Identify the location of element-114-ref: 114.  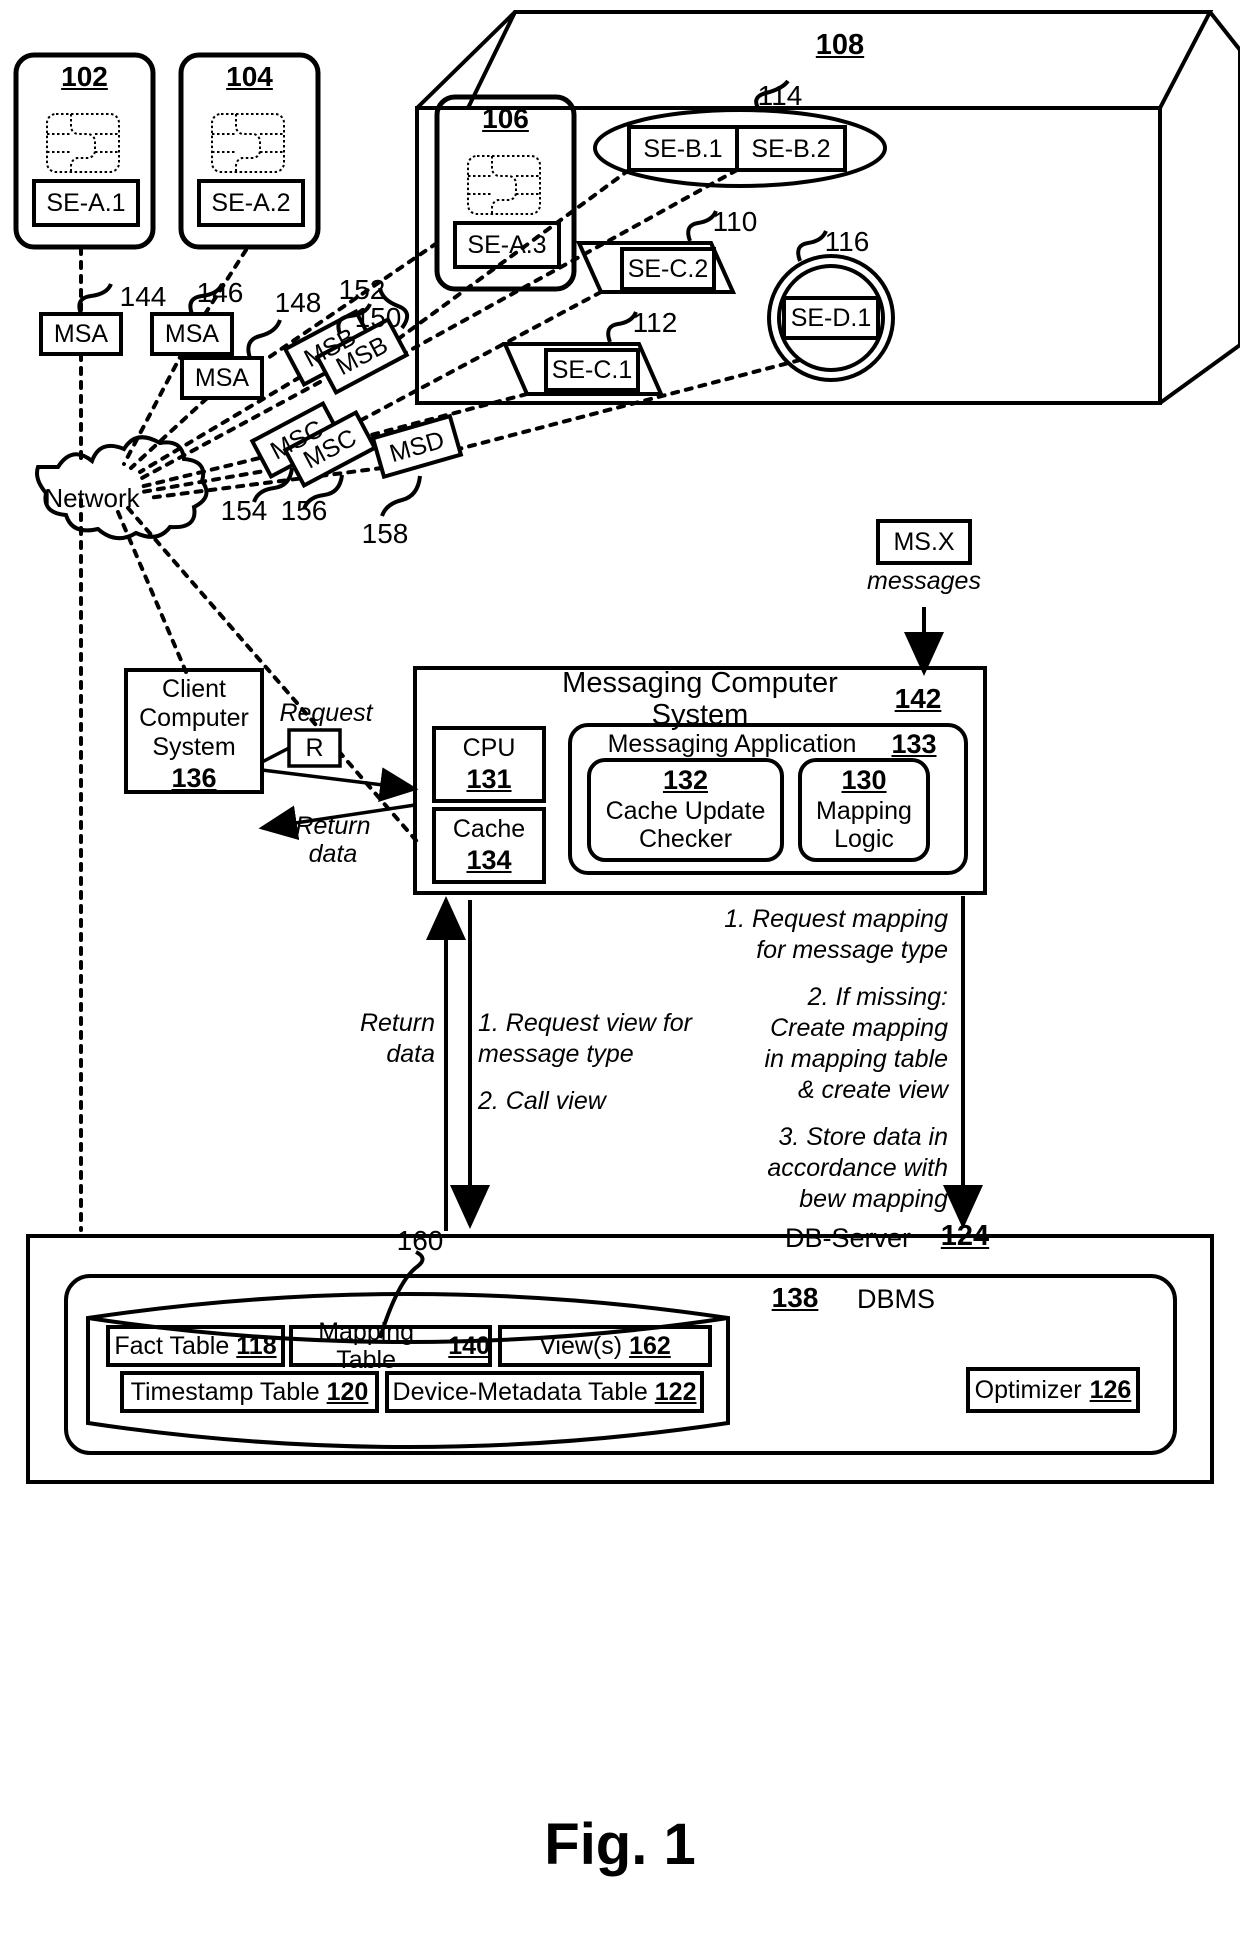
(780, 96).